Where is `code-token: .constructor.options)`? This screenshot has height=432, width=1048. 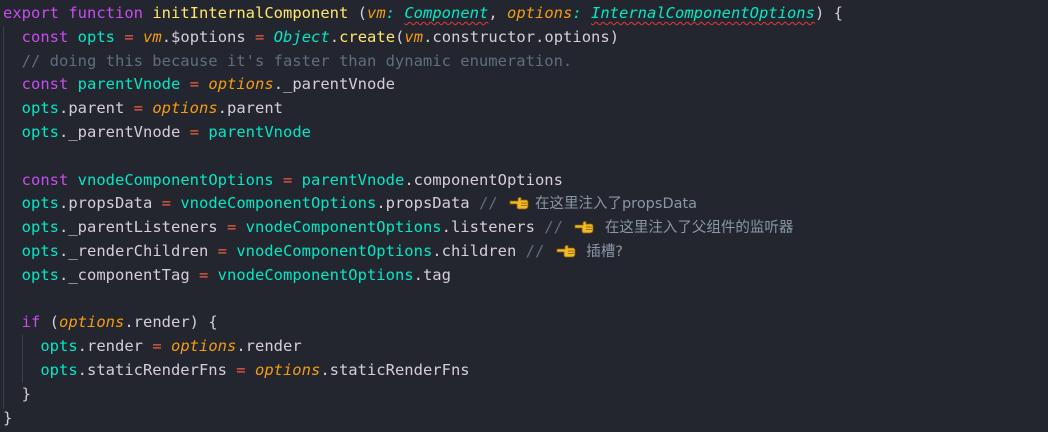 code-token: .constructor.options) is located at coordinates (521, 36).